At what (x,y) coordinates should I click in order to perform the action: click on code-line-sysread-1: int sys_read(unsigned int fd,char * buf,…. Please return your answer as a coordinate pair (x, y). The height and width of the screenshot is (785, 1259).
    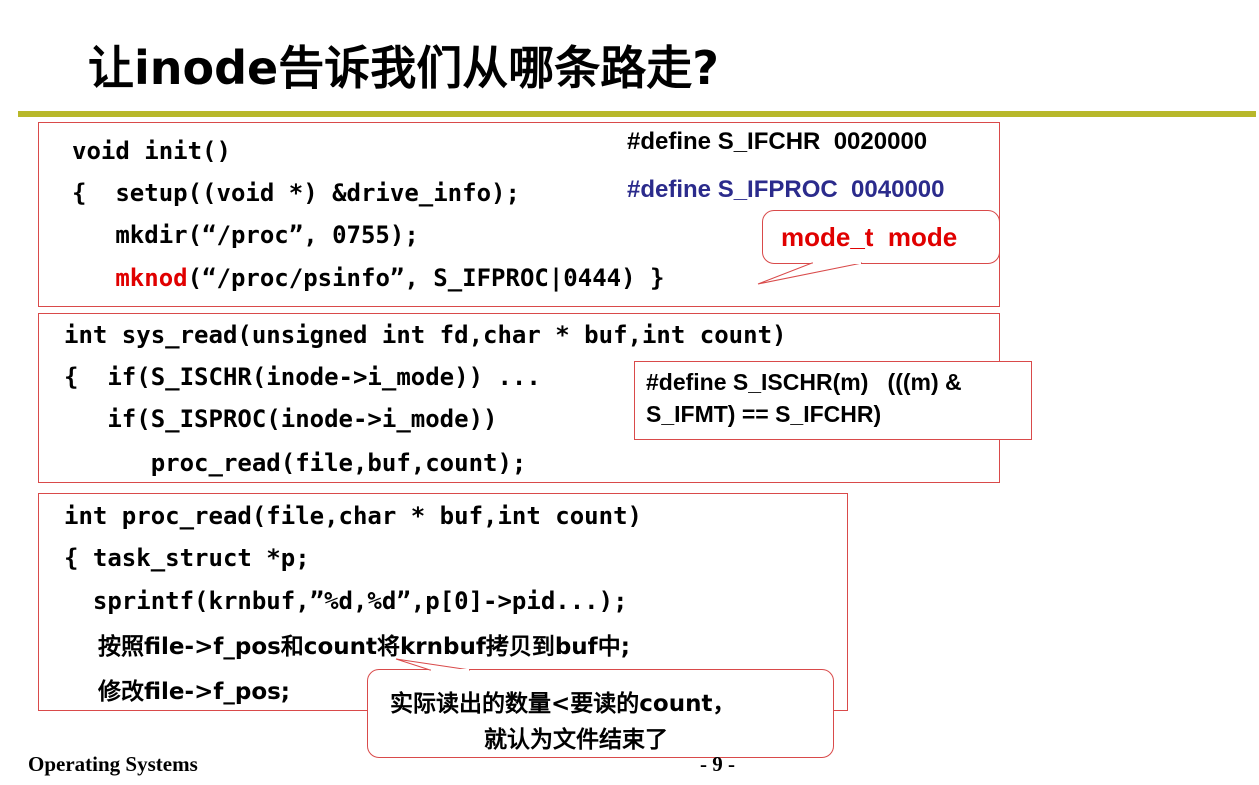
    Looking at the image, I should click on (425, 335).